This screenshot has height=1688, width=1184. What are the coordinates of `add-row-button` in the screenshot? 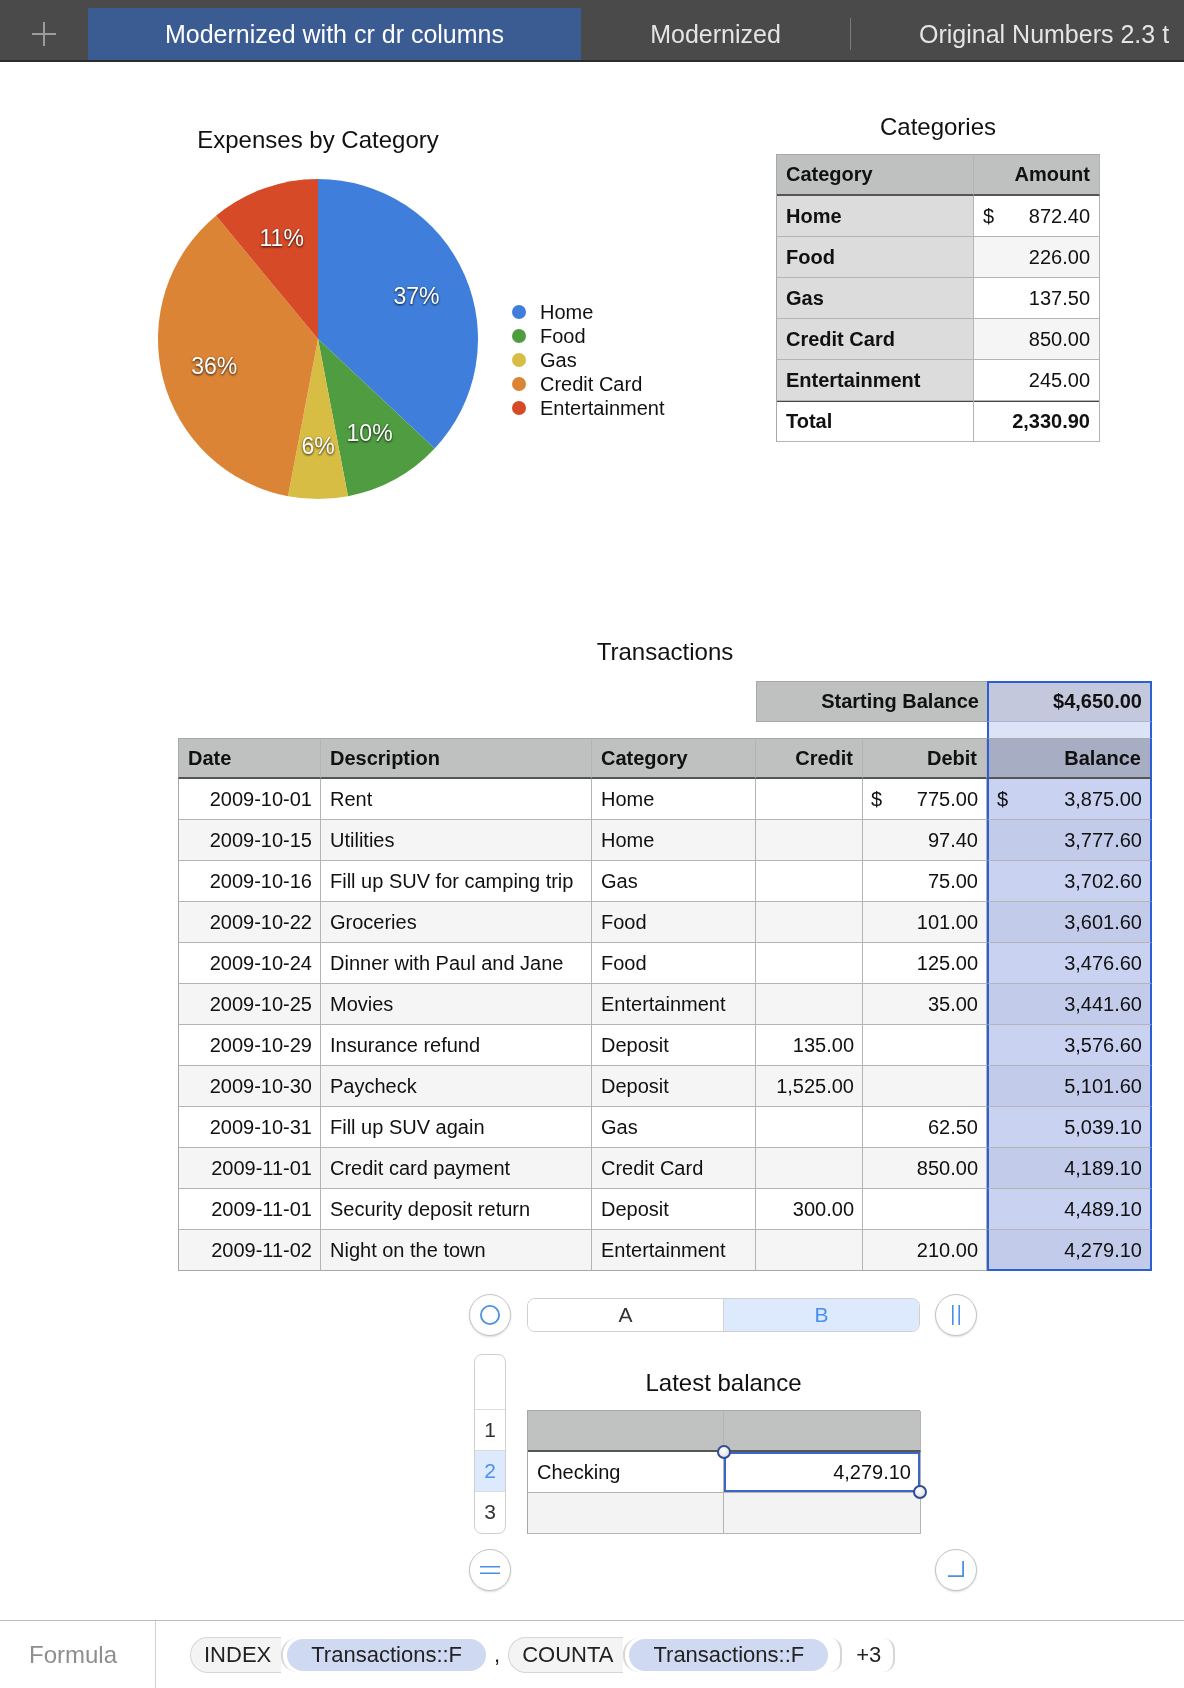 It's located at (490, 1570).